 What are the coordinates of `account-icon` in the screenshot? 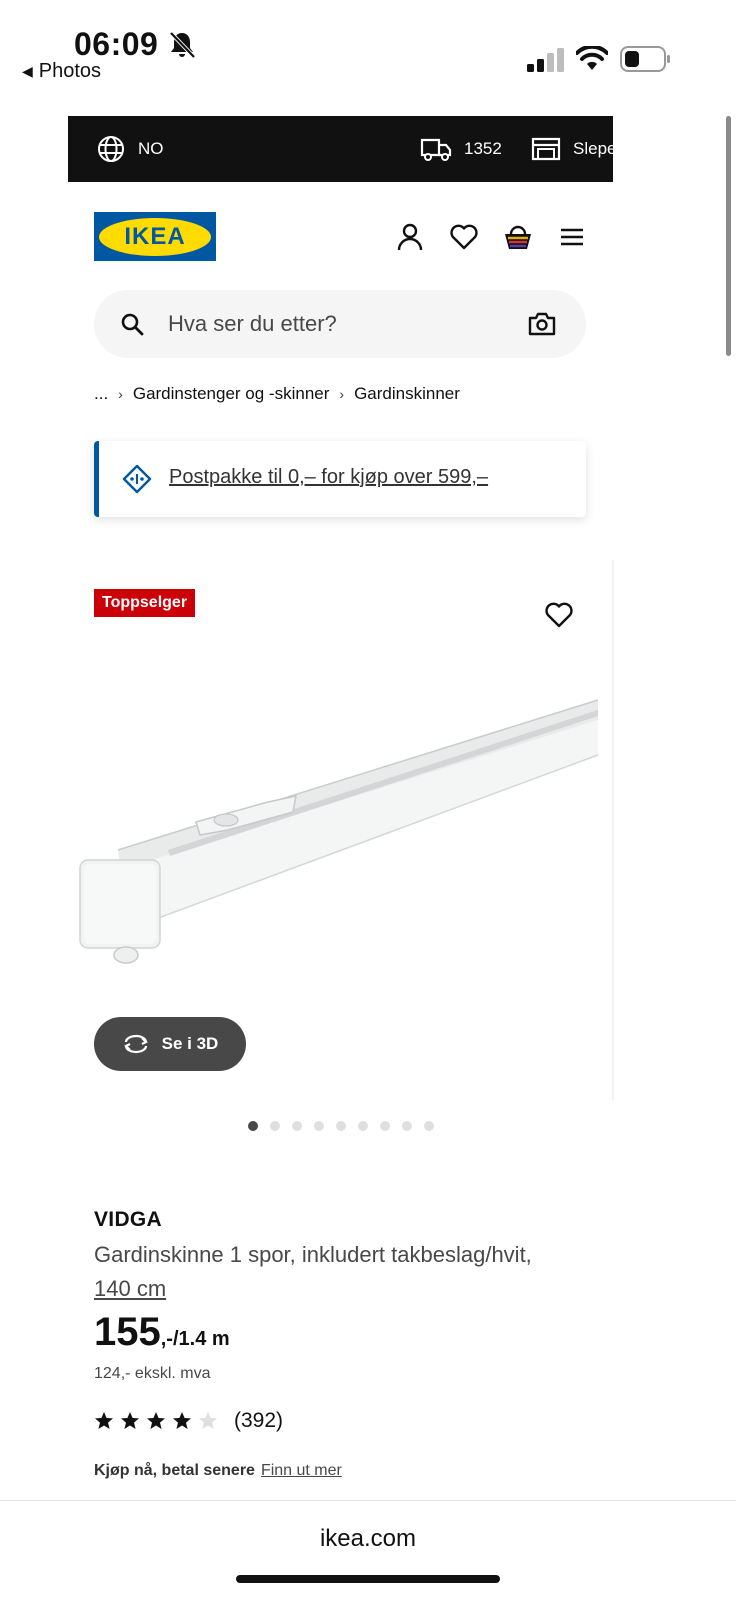 It's located at (410, 237).